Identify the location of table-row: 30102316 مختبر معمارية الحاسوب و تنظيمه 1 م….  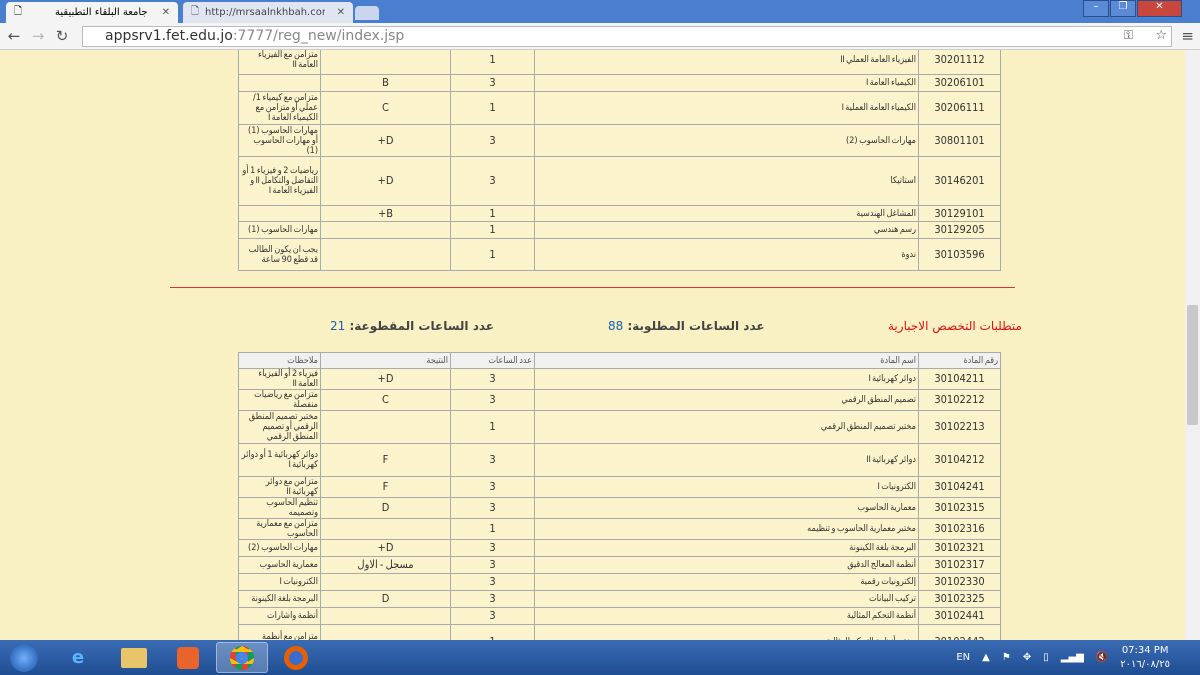
(619, 529).